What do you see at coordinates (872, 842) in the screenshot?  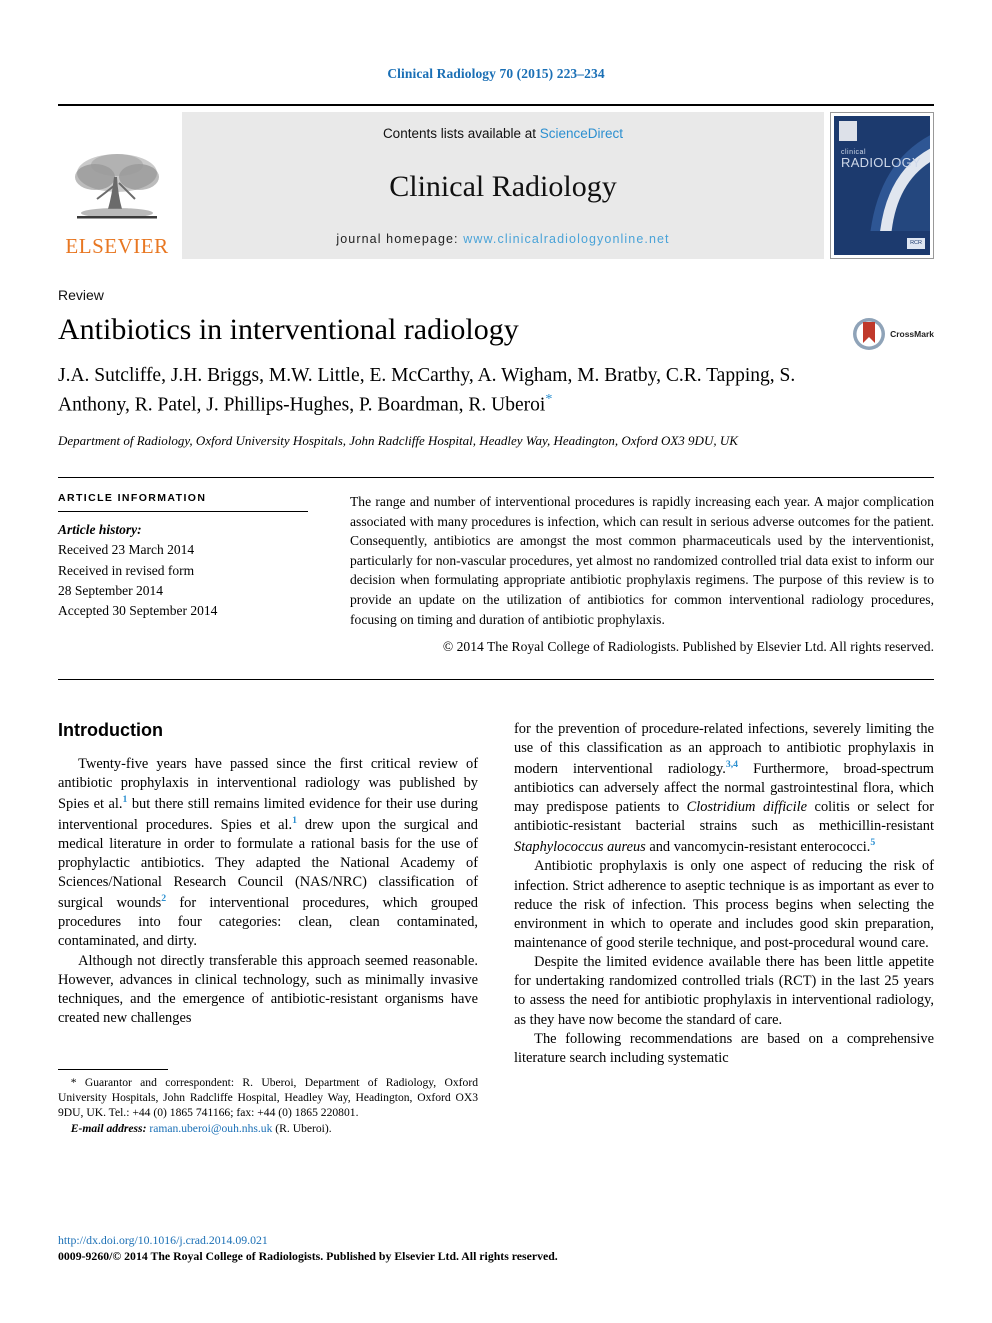 I see `reference-link: 5` at bounding box center [872, 842].